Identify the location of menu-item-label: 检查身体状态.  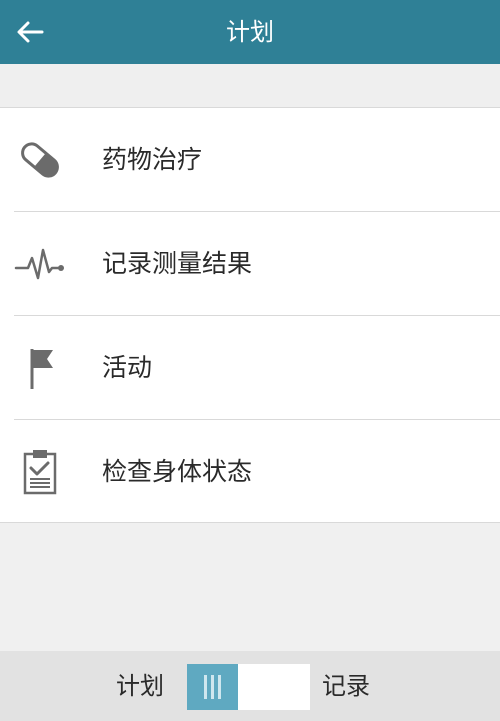
(177, 471).